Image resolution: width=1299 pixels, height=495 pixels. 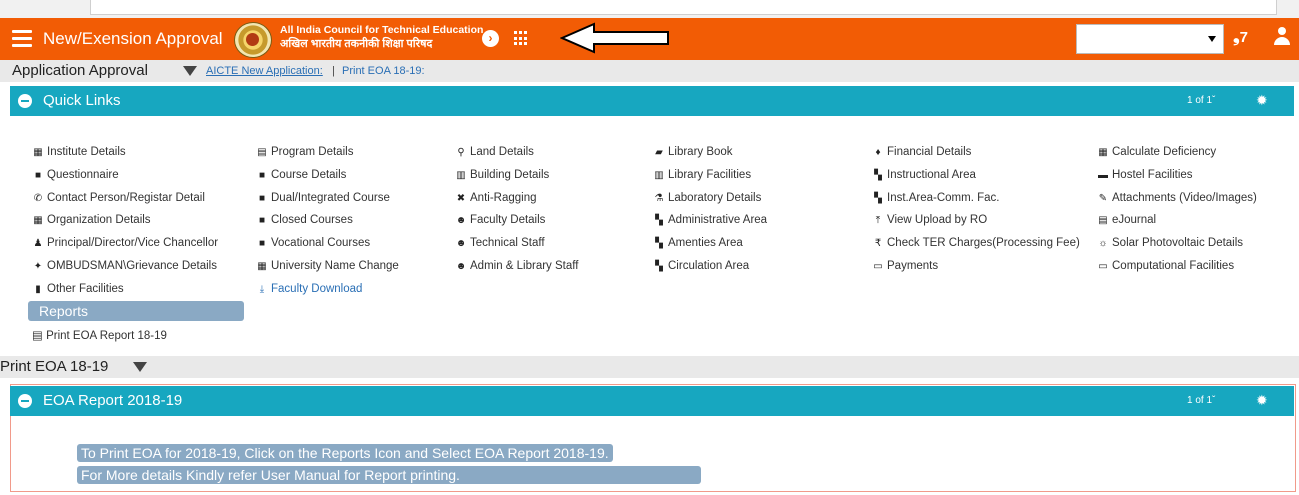 I want to click on person-icon: ♟, so click(x=38, y=244).